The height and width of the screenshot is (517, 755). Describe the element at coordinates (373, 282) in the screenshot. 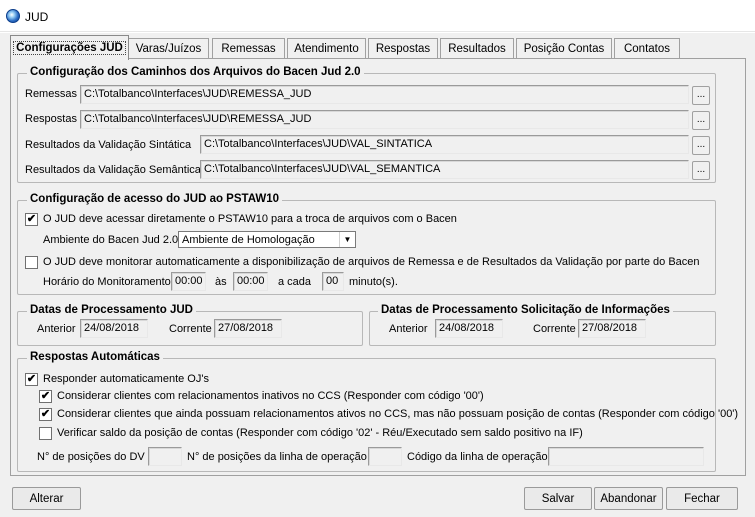

I see `minutos-label: minuto(s).` at that location.